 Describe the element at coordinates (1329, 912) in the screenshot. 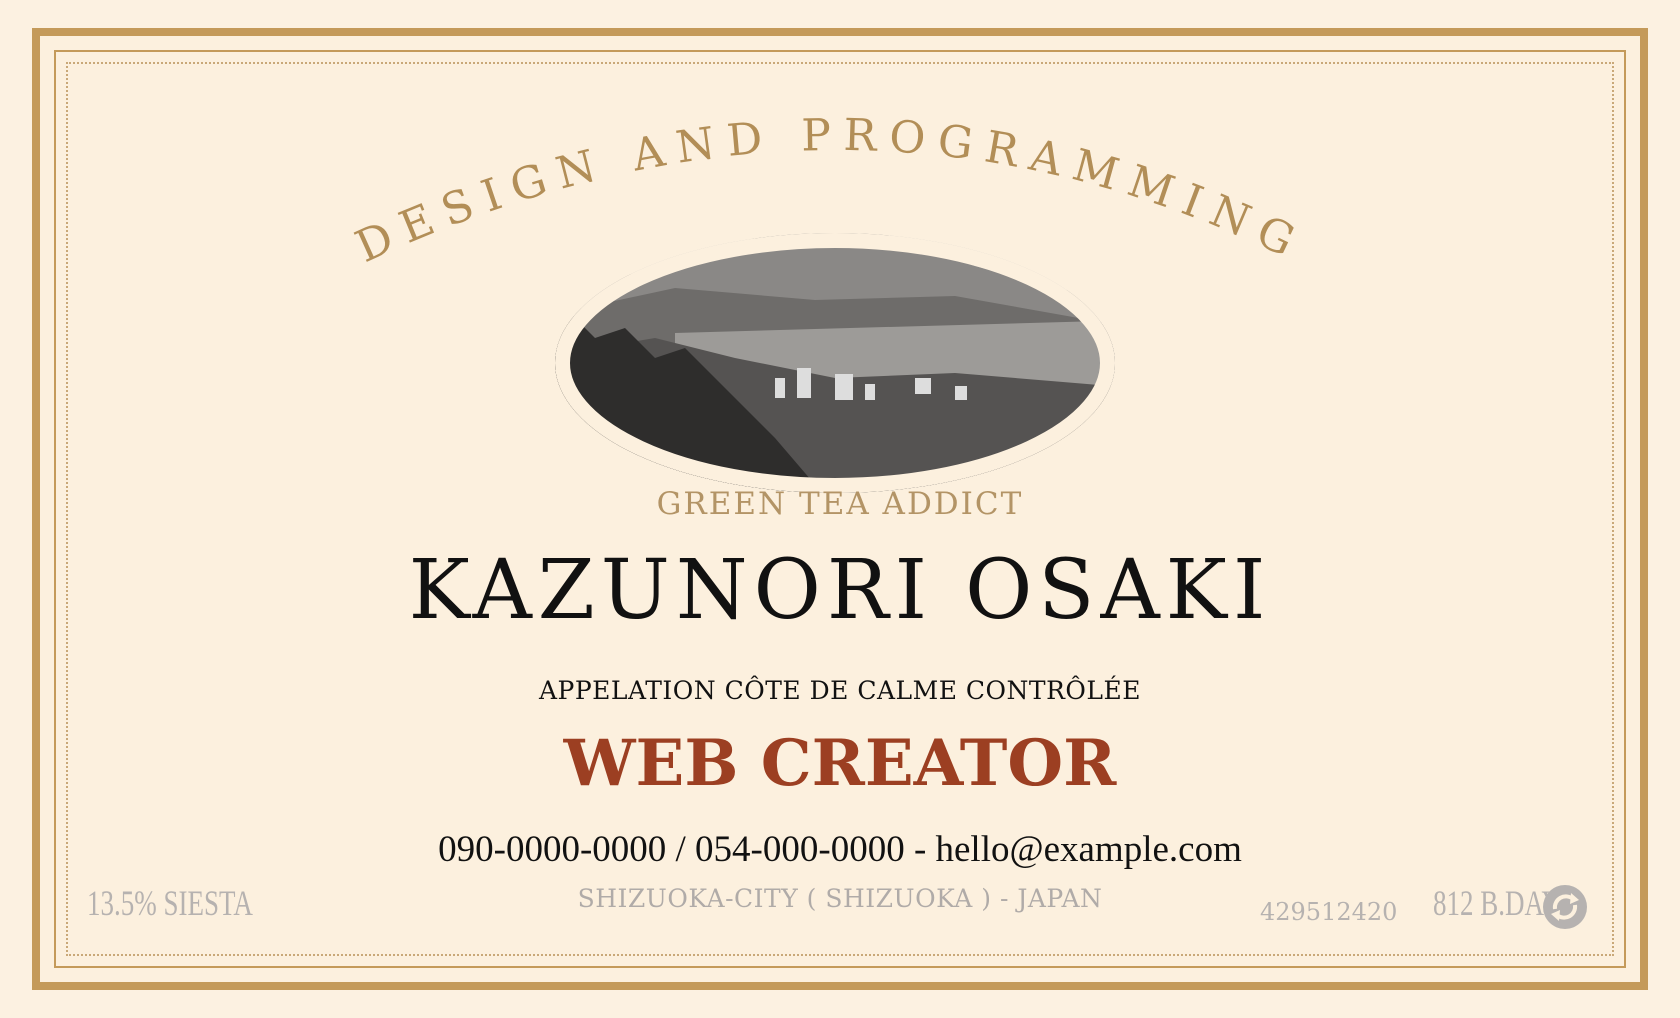

I see `corner-right-number: 429512420` at that location.